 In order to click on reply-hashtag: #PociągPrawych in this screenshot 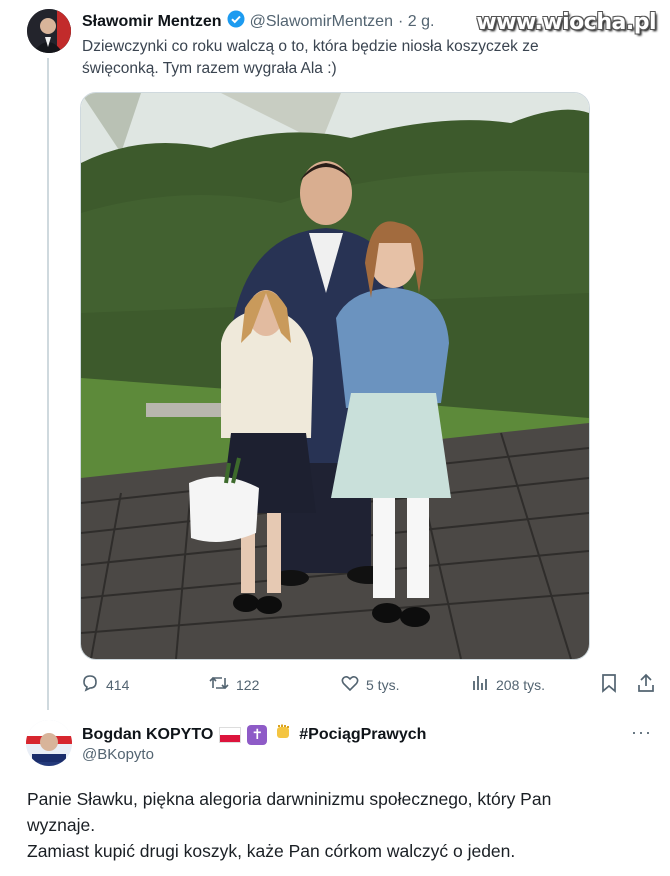, I will do `click(362, 735)`.